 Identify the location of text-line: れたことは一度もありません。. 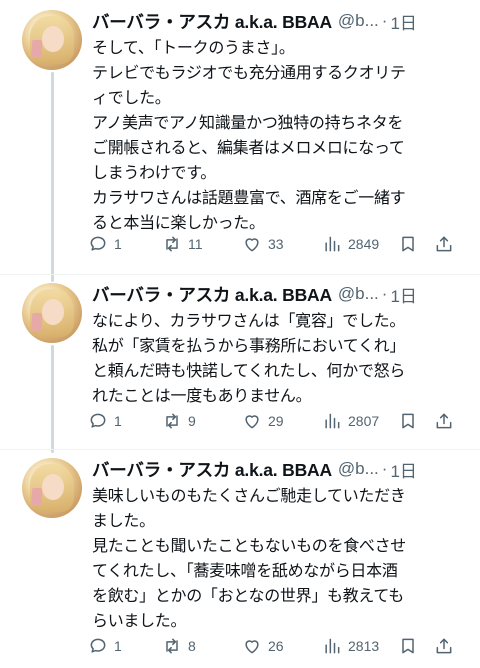
(202, 395).